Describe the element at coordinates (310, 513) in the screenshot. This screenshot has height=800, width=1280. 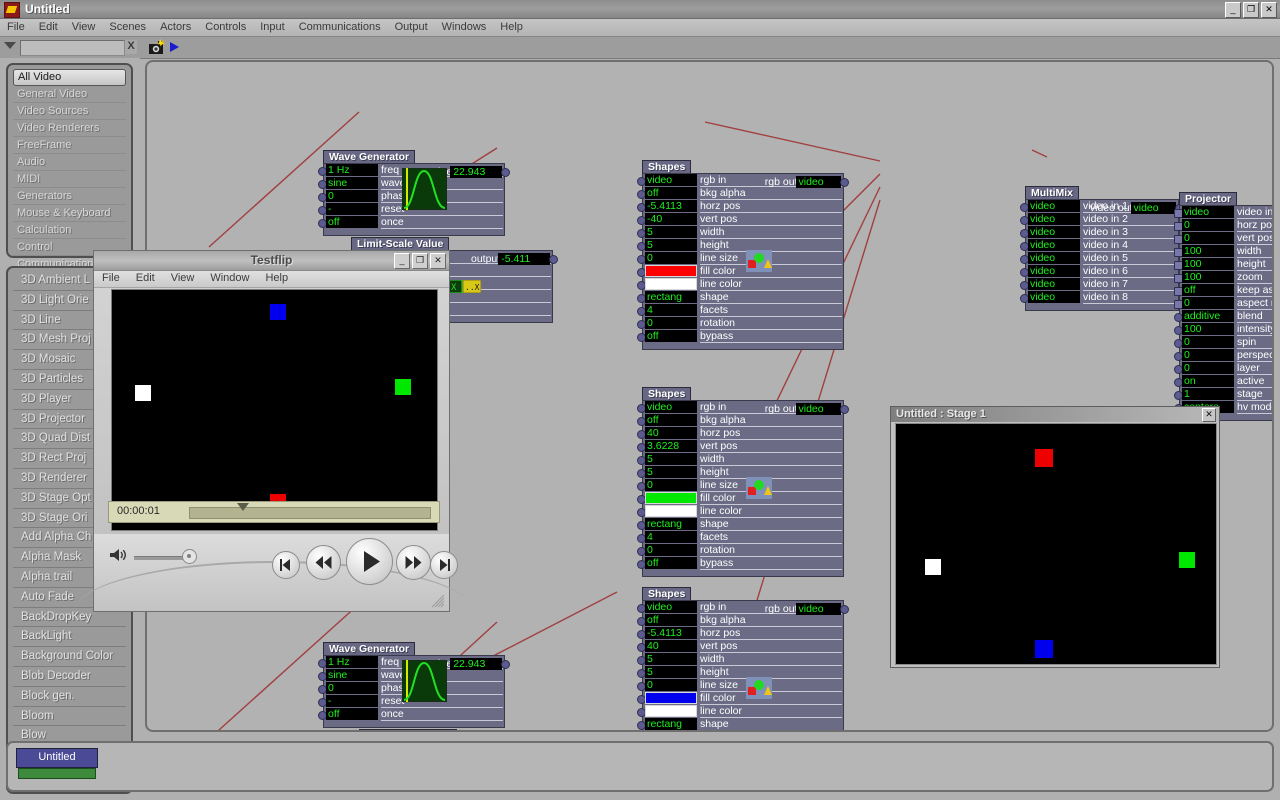
I see `testflip-track` at that location.